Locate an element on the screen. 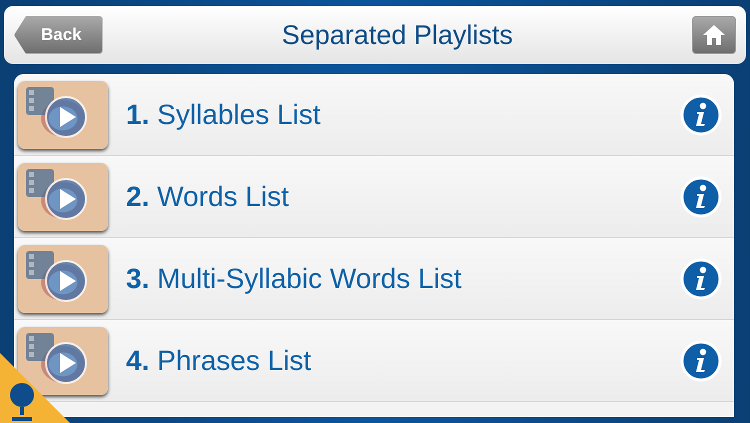  microphone-corner-badge is located at coordinates (35, 388).